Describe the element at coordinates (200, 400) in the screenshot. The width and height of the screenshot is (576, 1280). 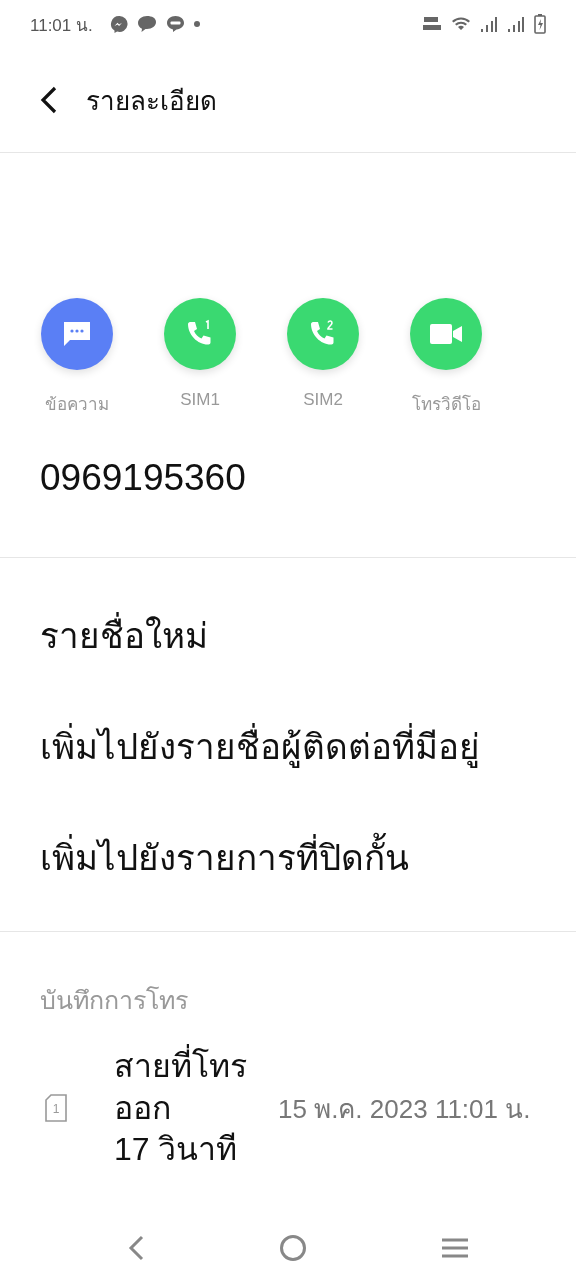
I see `action-label: SIM1` at that location.